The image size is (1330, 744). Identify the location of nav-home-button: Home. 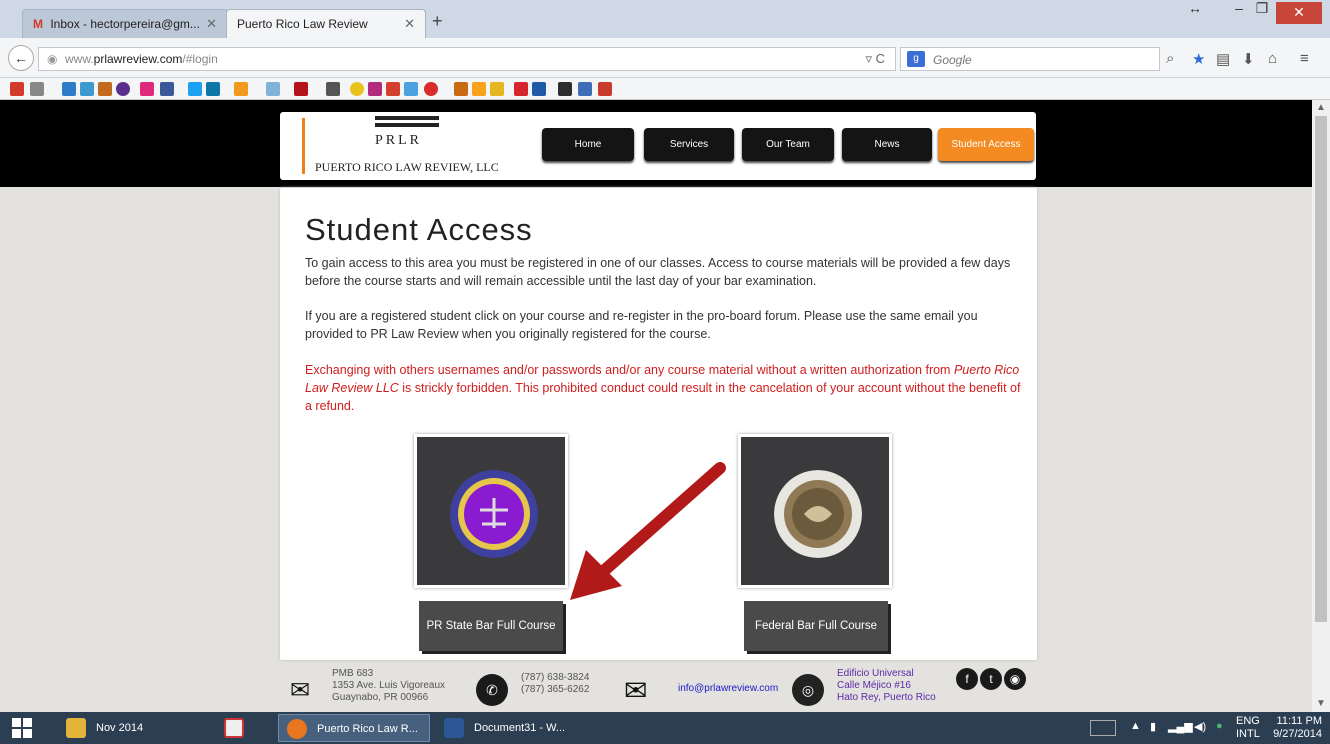
(588, 144).